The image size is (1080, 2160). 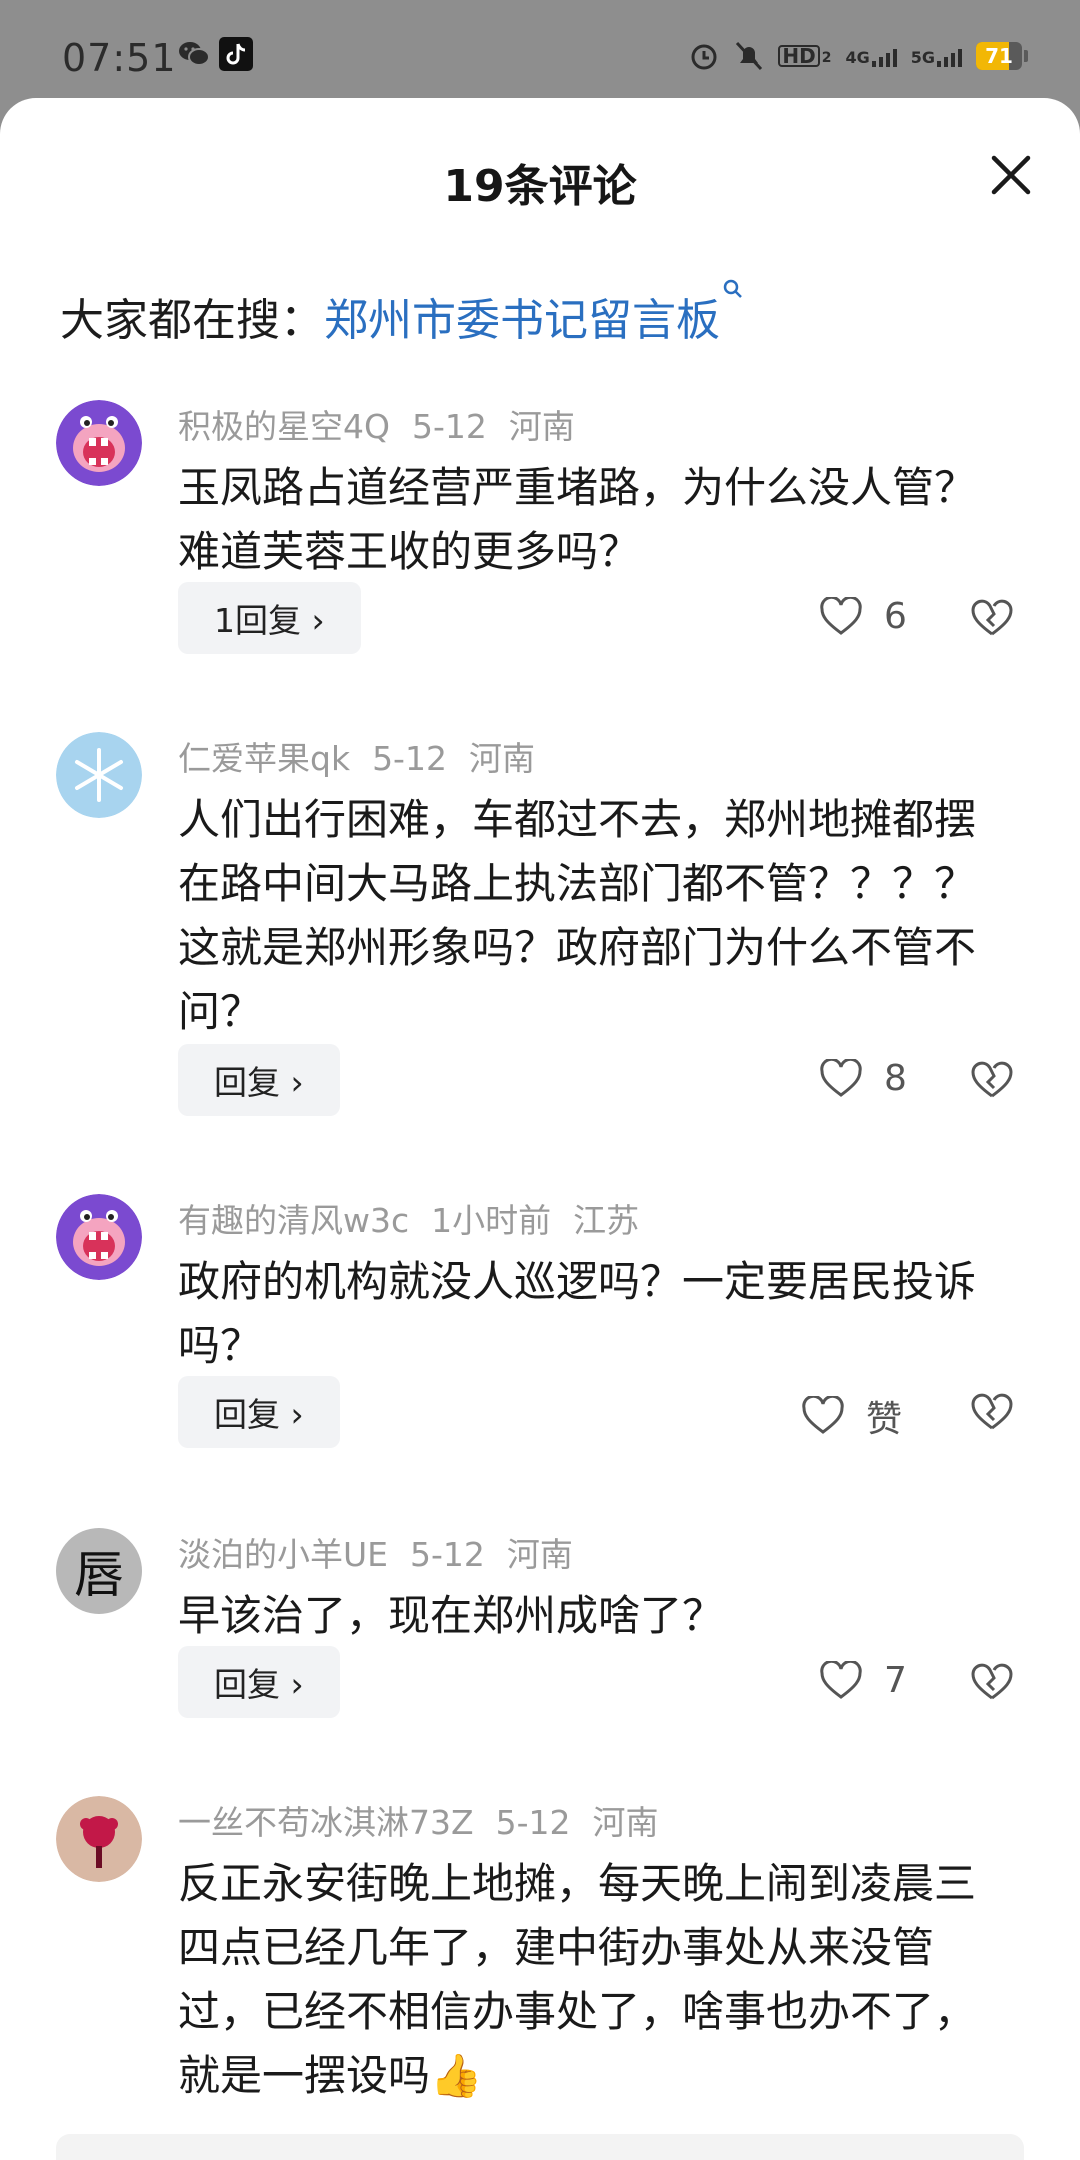 I want to click on comment-username: 淡泊的小羊UE, so click(x=283, y=1554).